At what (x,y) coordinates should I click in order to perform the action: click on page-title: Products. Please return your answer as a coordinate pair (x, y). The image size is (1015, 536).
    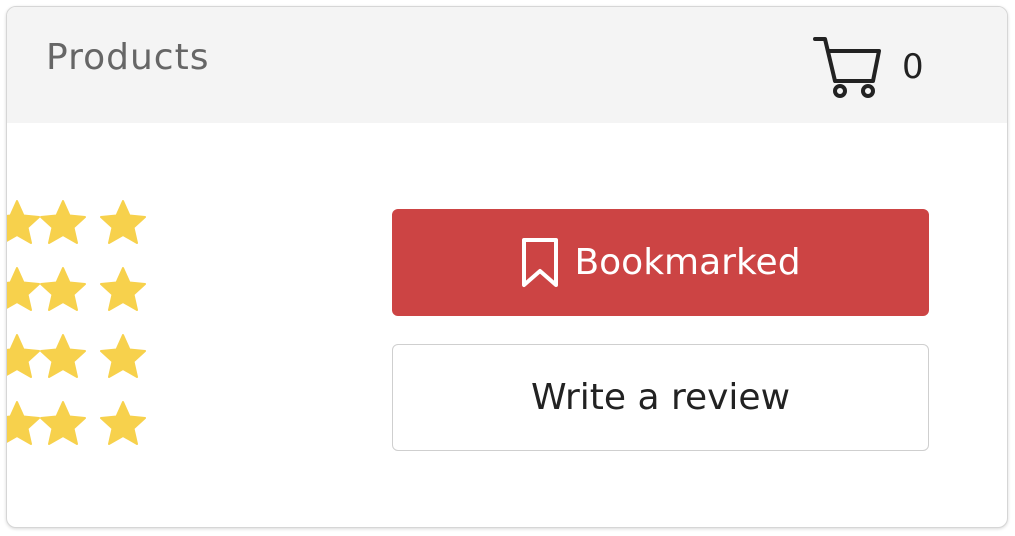
    Looking at the image, I should click on (128, 57).